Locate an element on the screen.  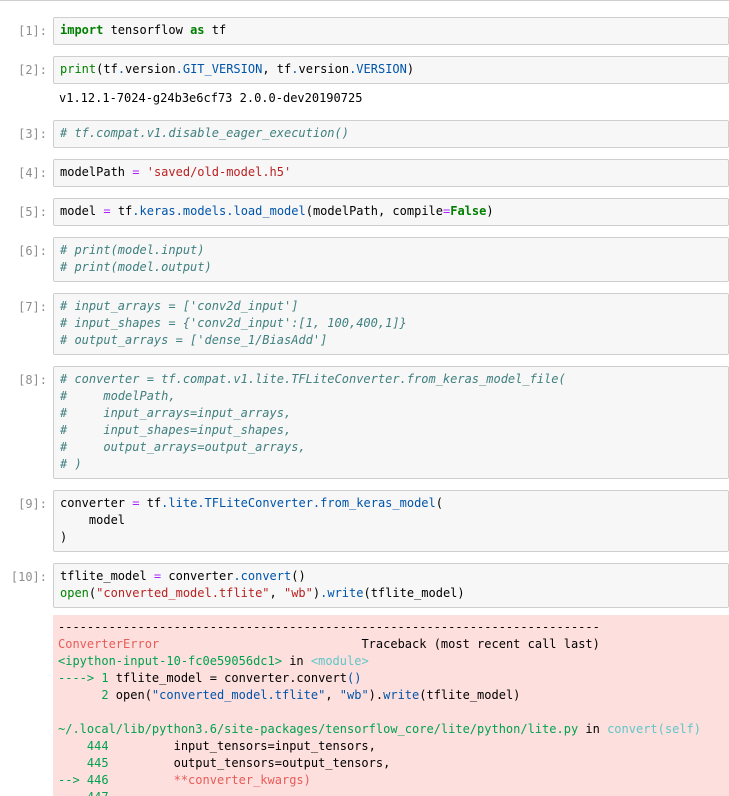
traceback-line: 444 input_tensors=input_tensors, is located at coordinates (393, 746).